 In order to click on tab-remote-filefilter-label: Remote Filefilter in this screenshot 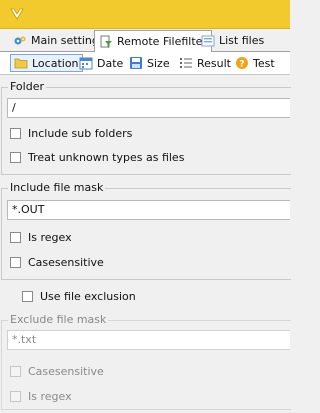, I will do `click(162, 41)`.